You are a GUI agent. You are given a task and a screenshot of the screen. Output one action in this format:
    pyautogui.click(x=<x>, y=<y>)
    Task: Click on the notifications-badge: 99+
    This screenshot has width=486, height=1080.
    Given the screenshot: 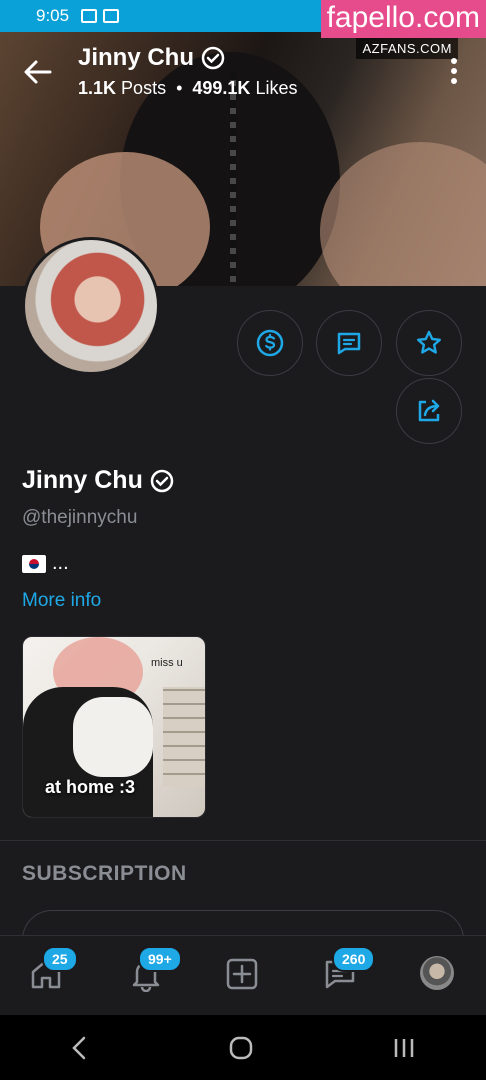 What is the action you would take?
    pyautogui.click(x=160, y=959)
    